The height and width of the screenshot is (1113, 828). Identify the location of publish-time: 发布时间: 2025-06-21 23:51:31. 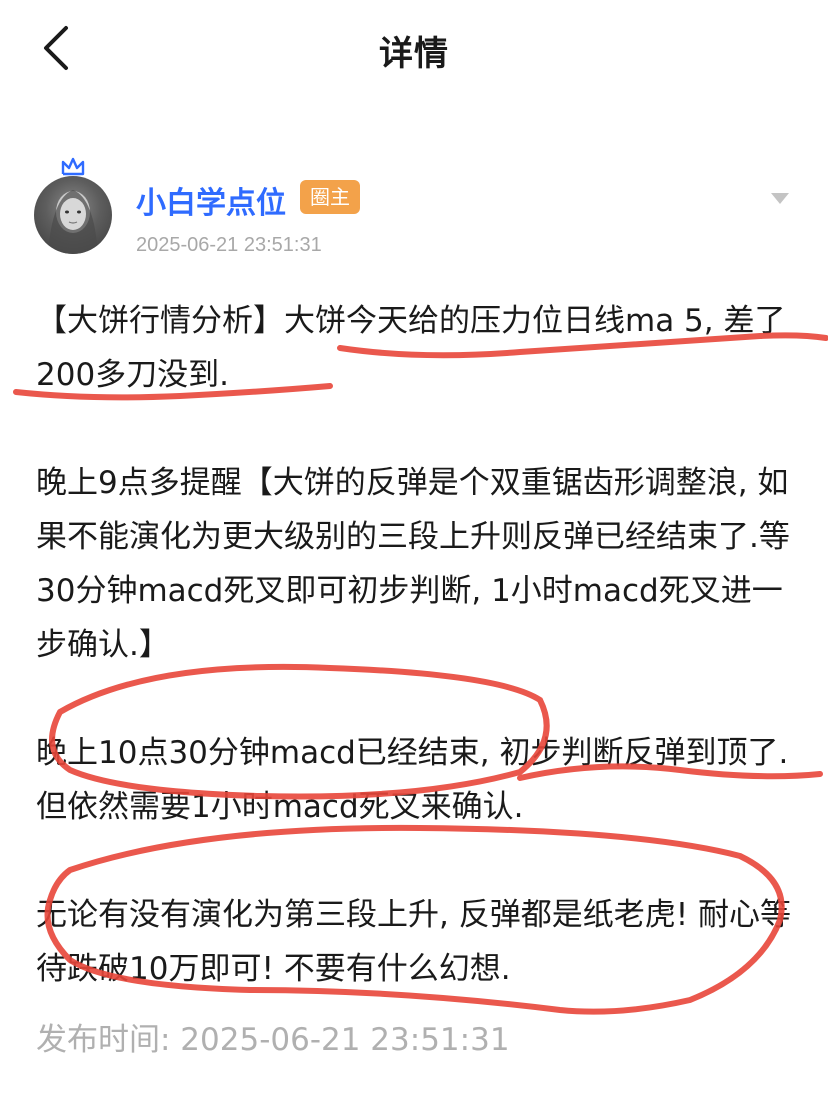
(273, 1040).